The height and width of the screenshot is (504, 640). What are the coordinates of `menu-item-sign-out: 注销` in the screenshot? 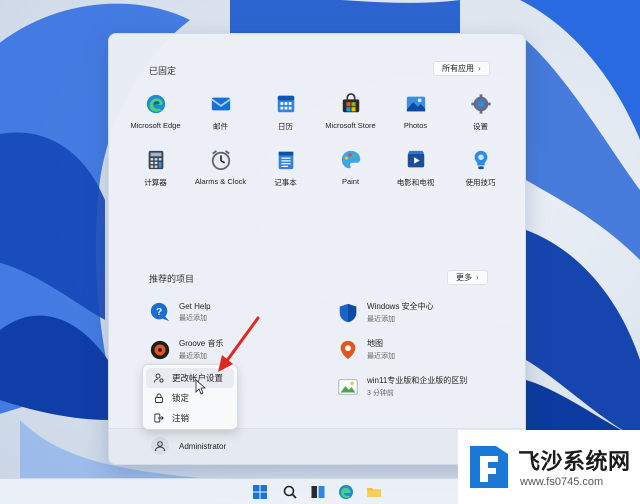 It's located at (190, 418).